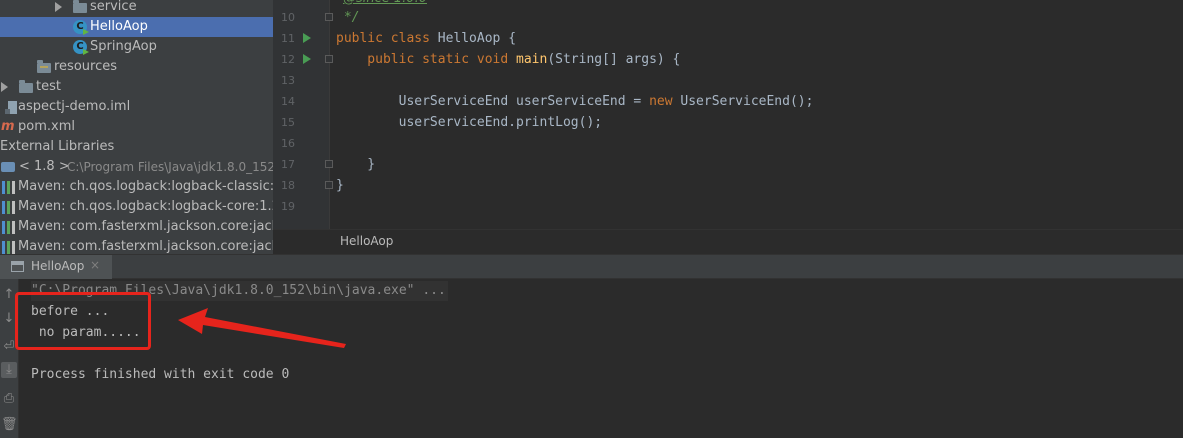 This screenshot has width=1183, height=438. I want to click on tree-item-resources: resources, so click(136, 67).